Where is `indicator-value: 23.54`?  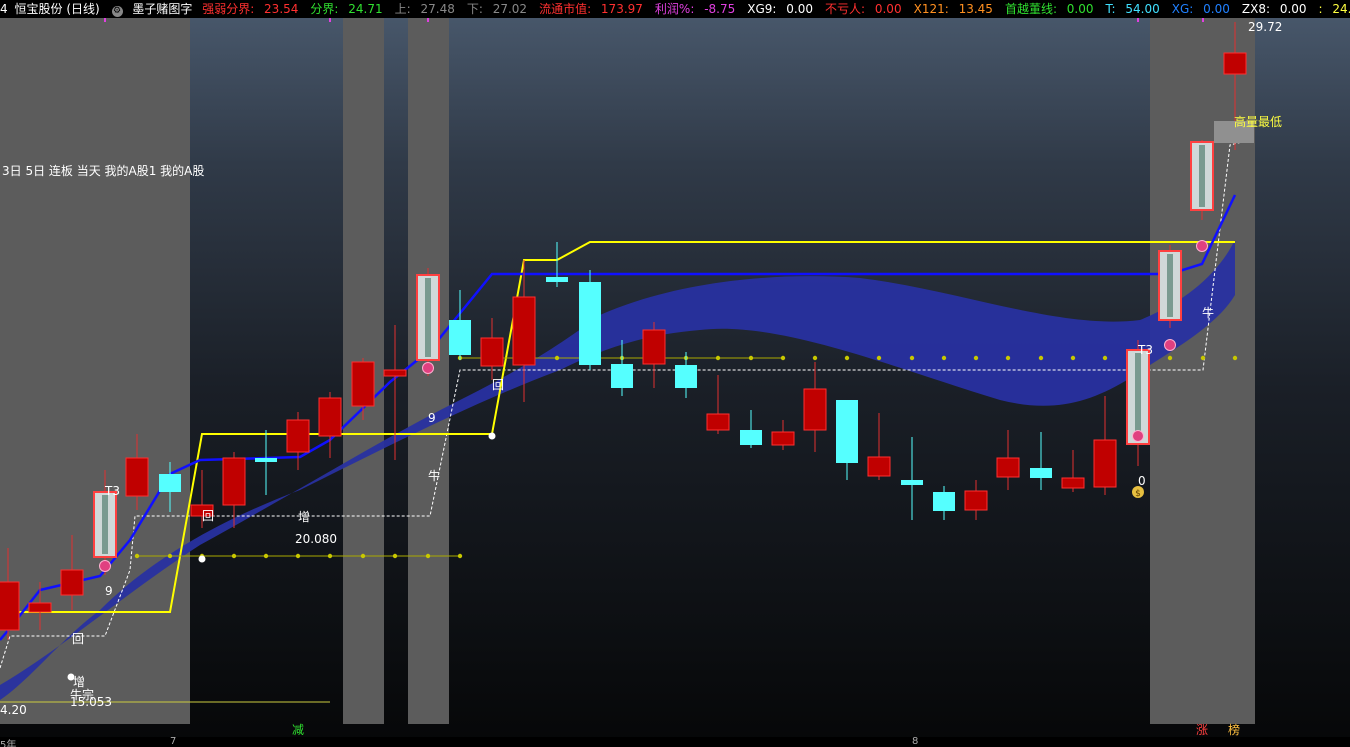 indicator-value: 23.54 is located at coordinates (279, 9).